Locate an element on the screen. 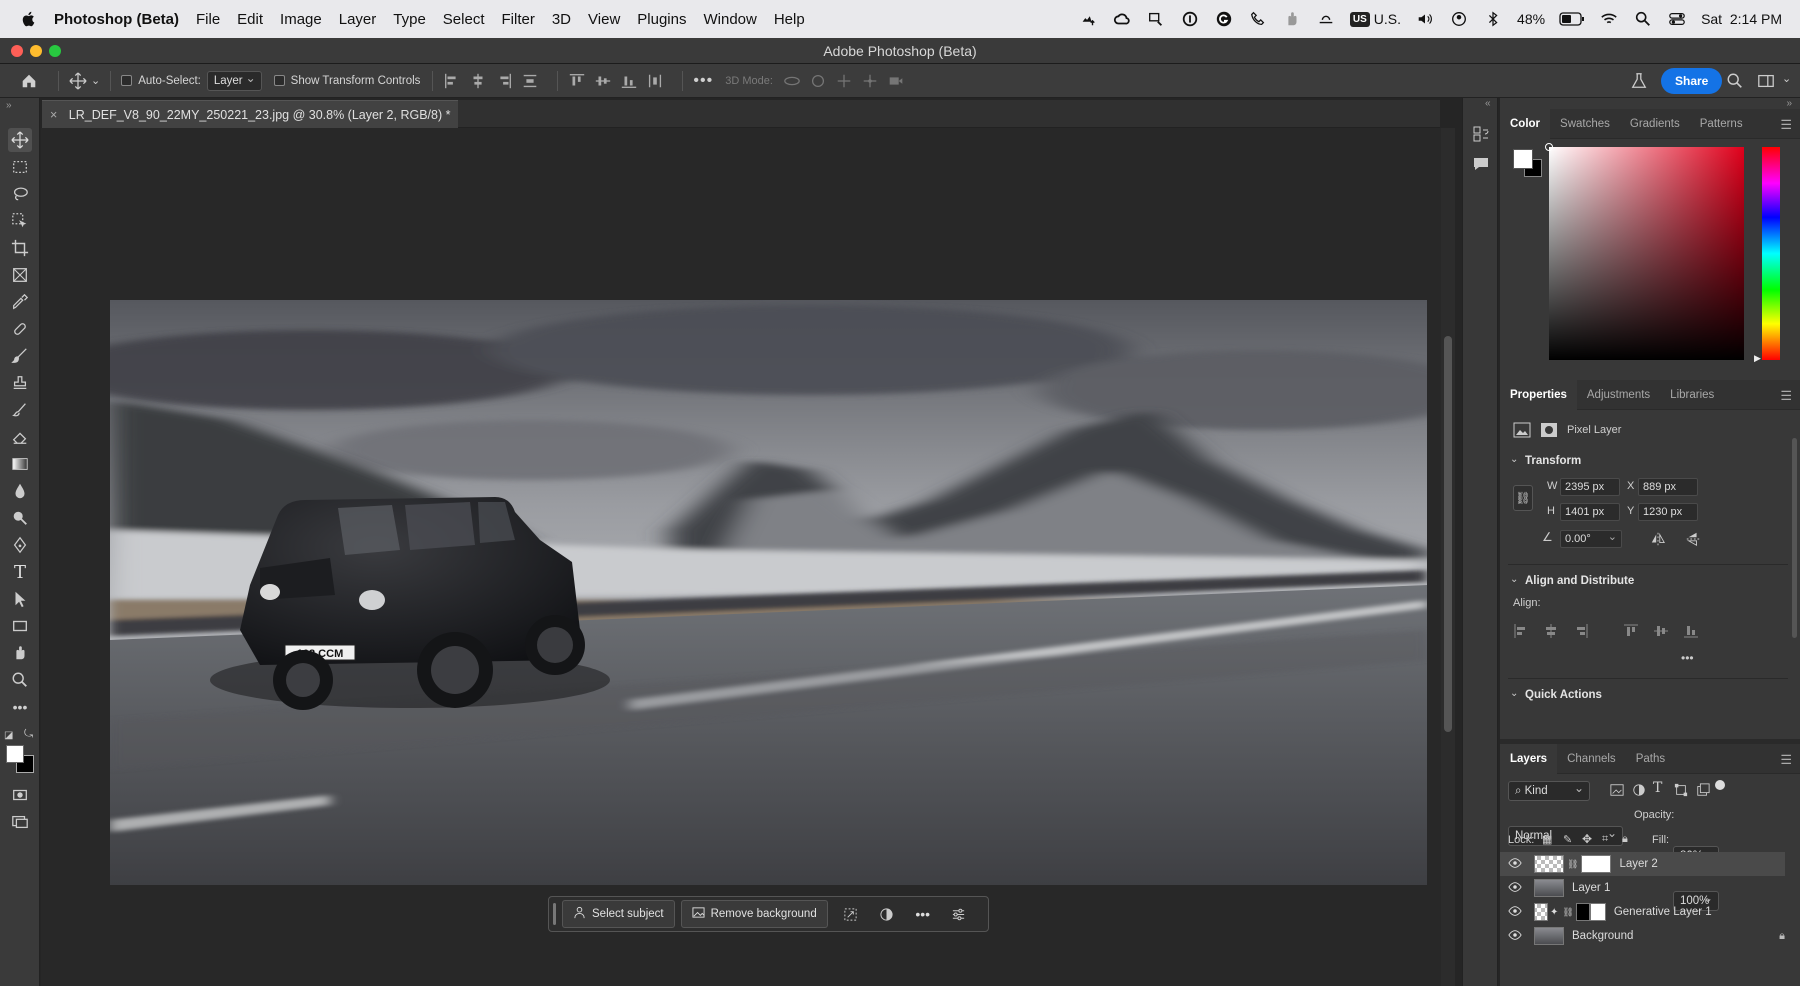 The image size is (1800, 986). lock-image-icon: ✎ is located at coordinates (1567, 839).